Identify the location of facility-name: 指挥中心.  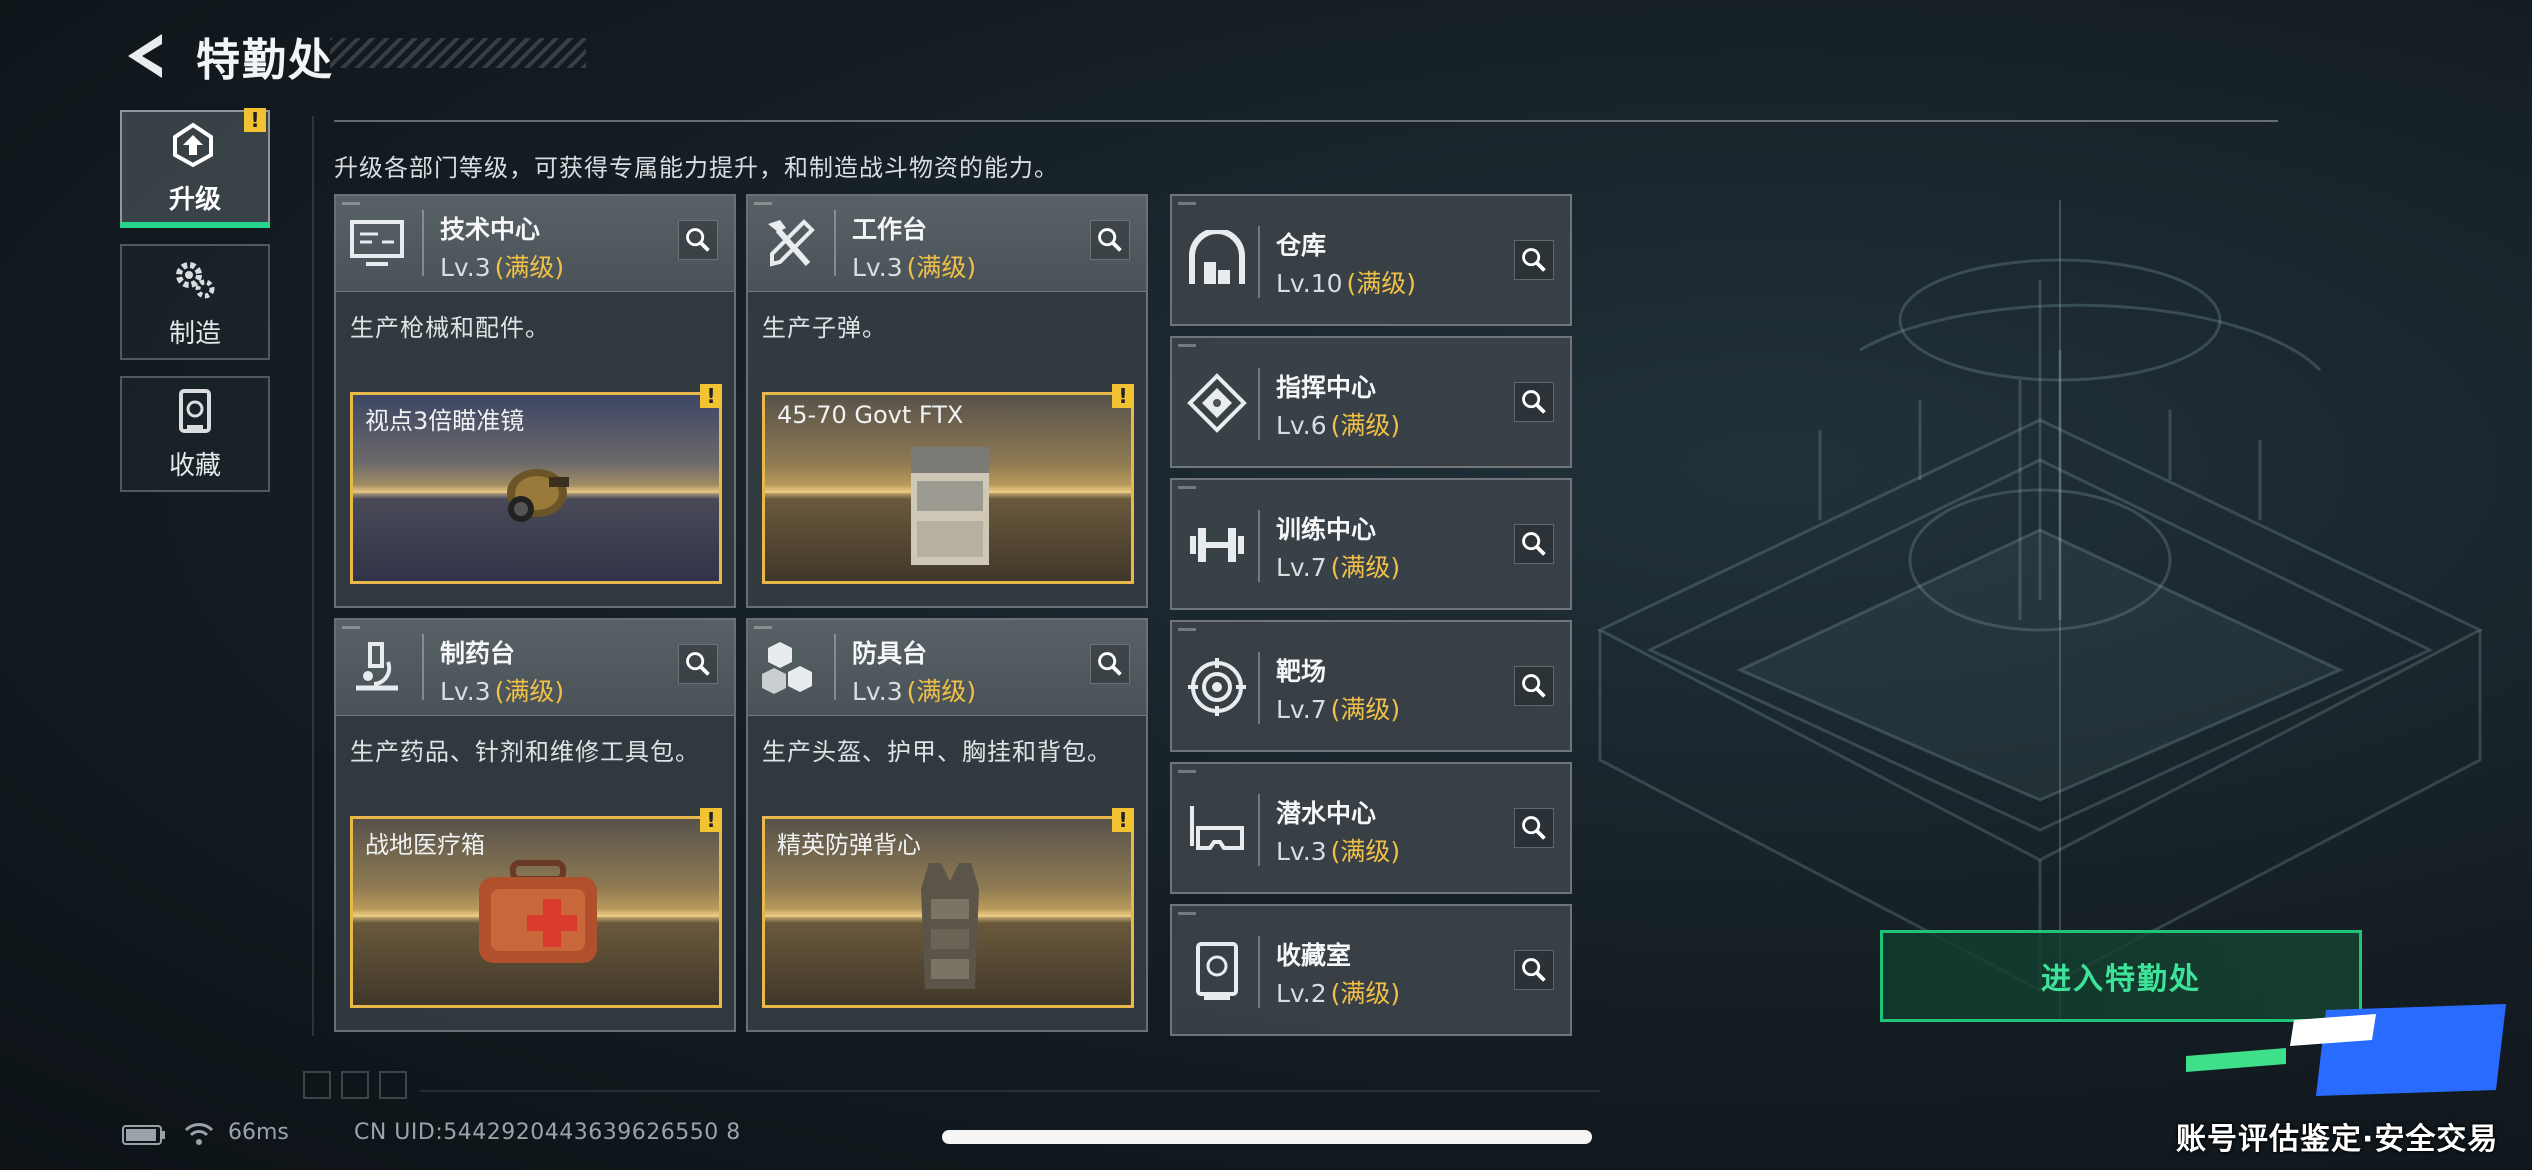
(1326, 387).